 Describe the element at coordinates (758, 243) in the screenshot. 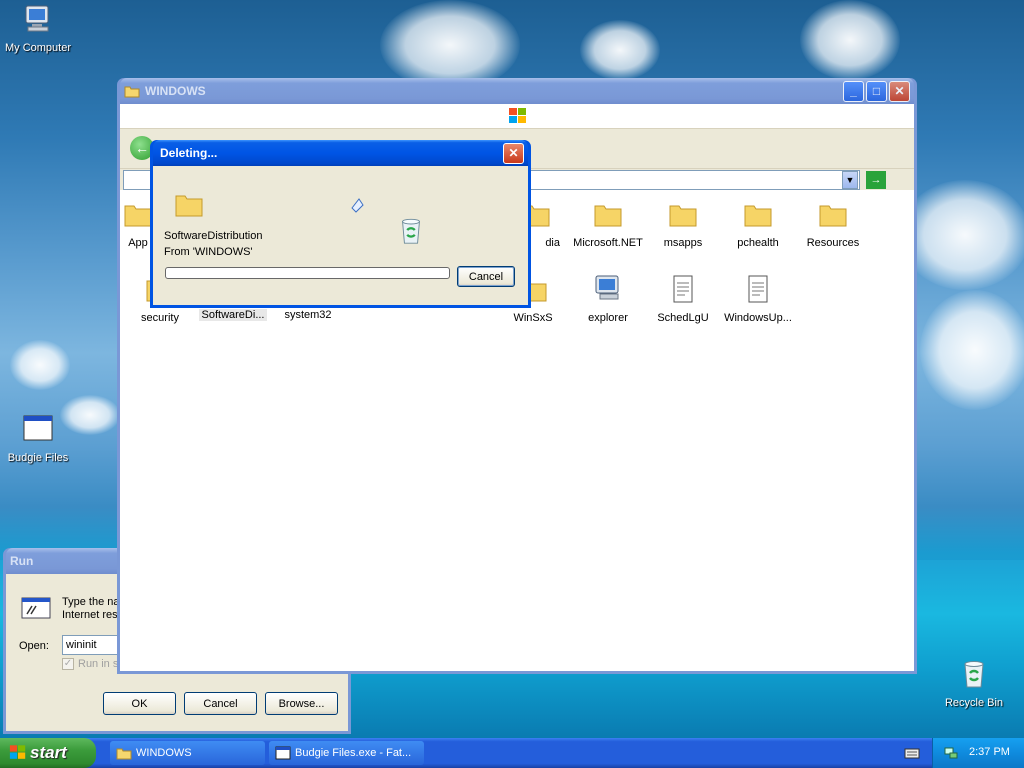

I see `file-item-label: pchealth` at that location.